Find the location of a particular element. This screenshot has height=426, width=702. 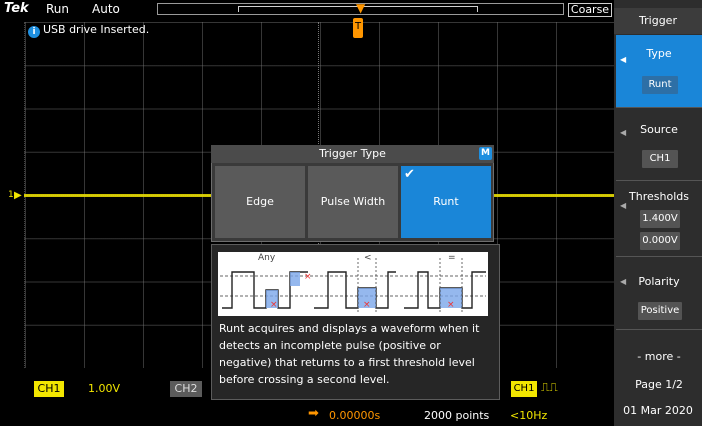

side-item-polarity: ◀ Polarity Positive is located at coordinates (659, 293).